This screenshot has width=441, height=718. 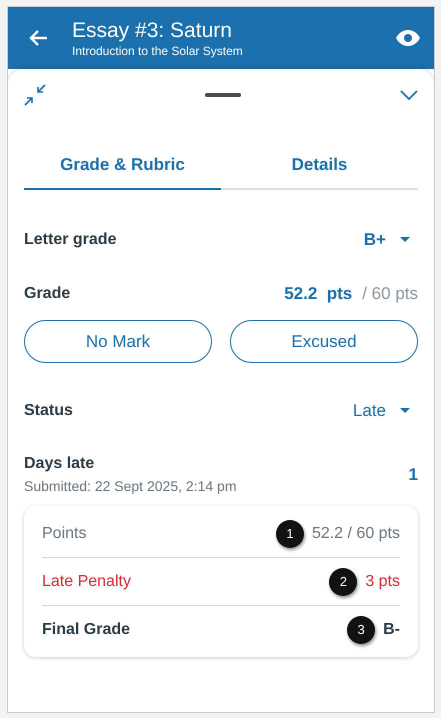 I want to click on summary-value: B-, so click(x=391, y=629).